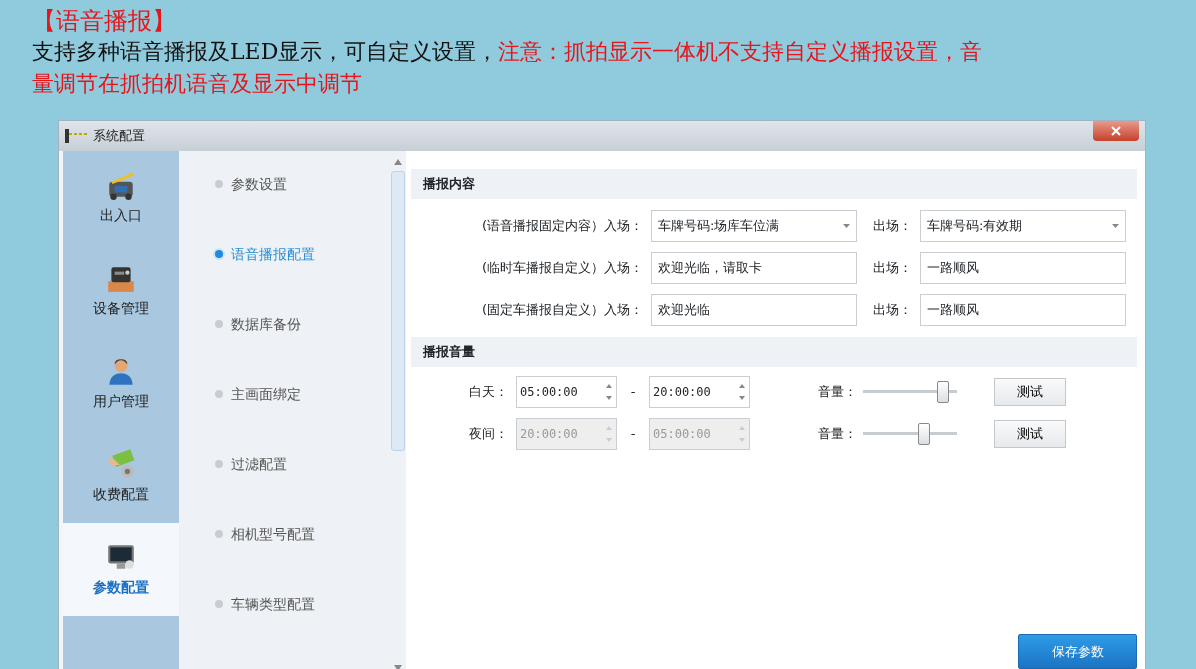  Describe the element at coordinates (562, 268) in the screenshot. I see `field-label: (临时车播报自定义）入场：` at that location.